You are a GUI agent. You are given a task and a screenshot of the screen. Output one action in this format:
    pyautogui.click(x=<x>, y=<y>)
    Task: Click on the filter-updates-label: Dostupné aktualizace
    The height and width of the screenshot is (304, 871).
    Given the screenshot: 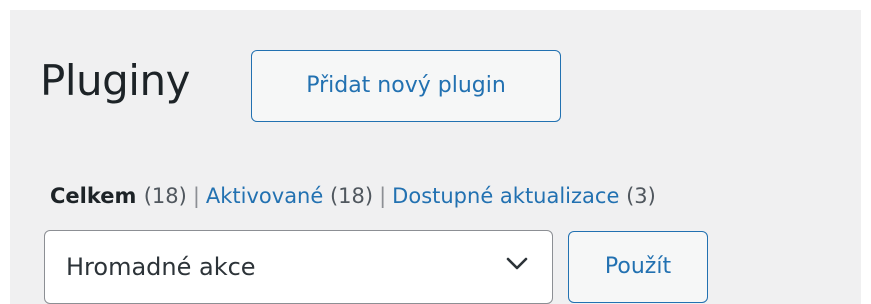 What is the action you would take?
    pyautogui.click(x=506, y=196)
    